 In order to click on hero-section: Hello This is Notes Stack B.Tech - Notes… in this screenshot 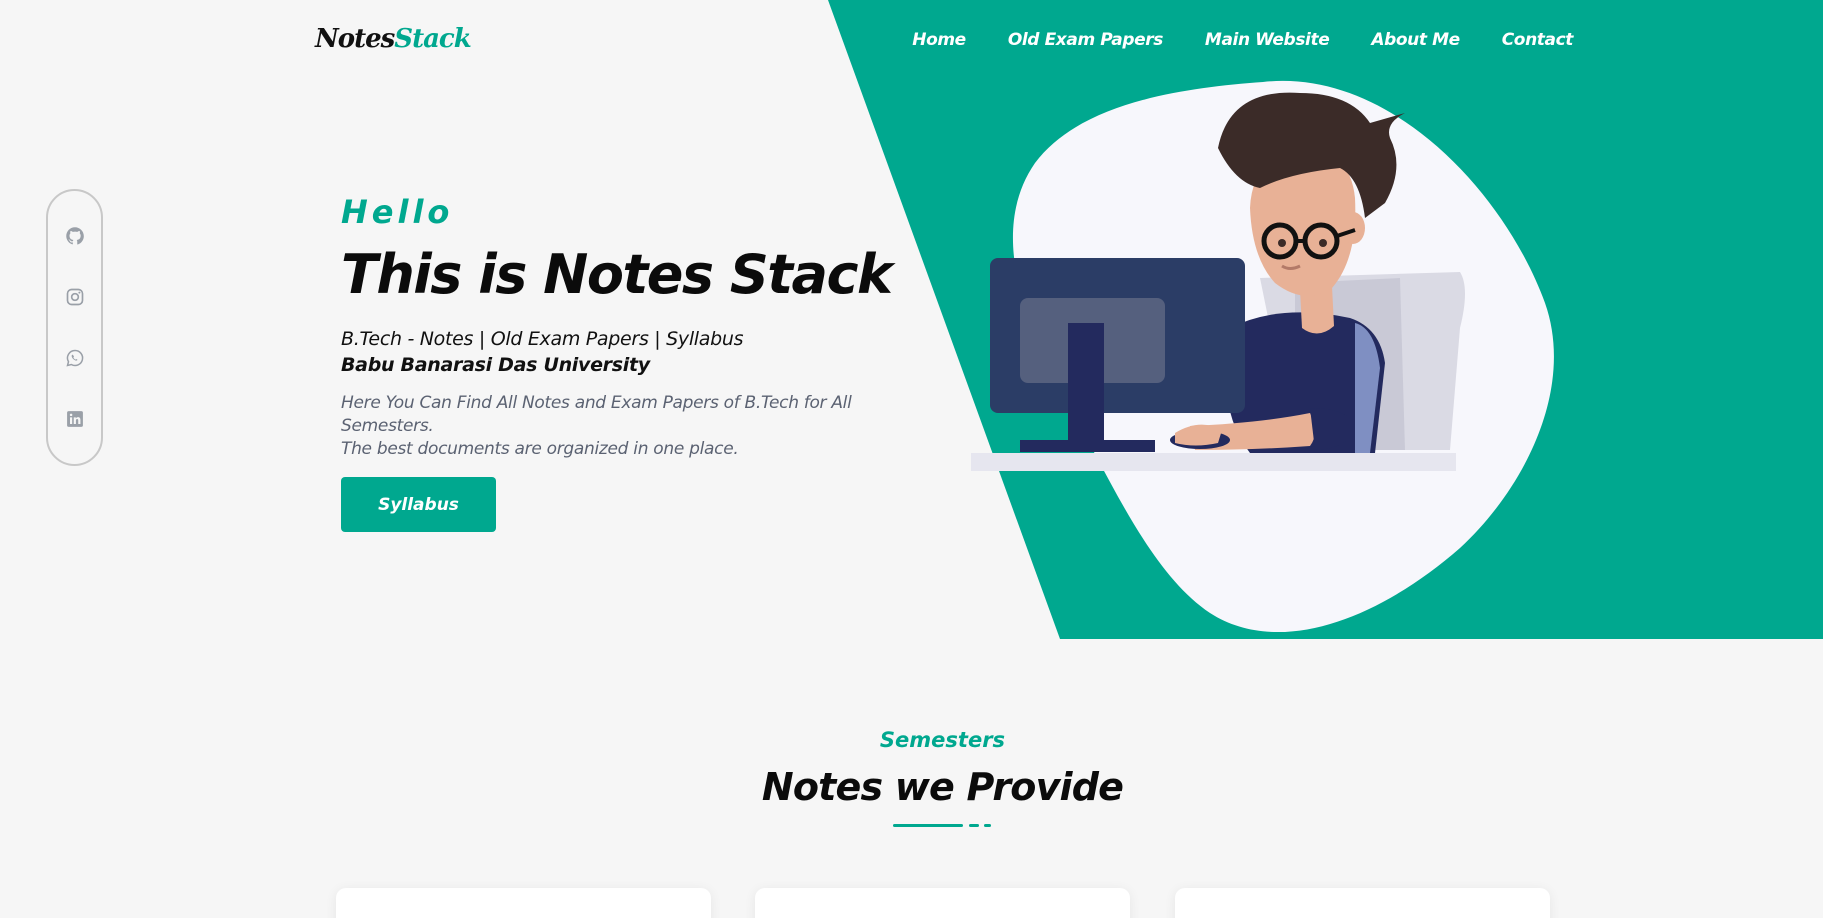, I will do `click(641, 362)`.